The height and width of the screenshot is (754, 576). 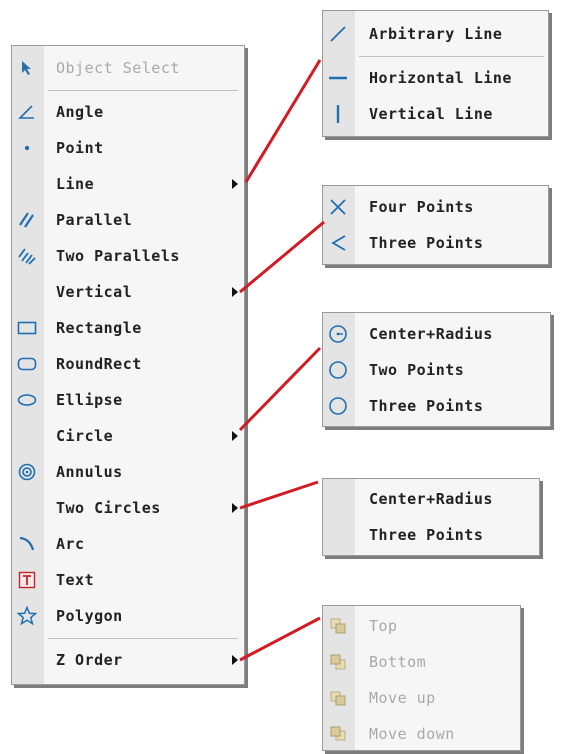 I want to click on menu-item-label: Four Points, so click(x=421, y=207).